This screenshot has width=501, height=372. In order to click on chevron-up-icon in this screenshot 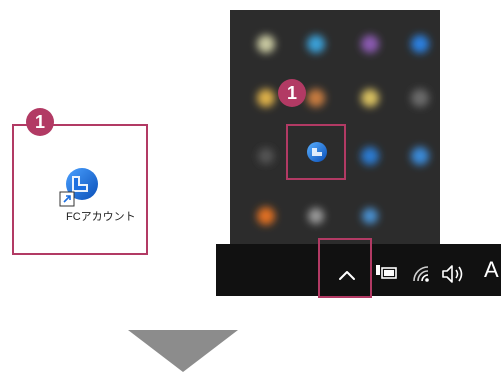, I will do `click(347, 275)`.